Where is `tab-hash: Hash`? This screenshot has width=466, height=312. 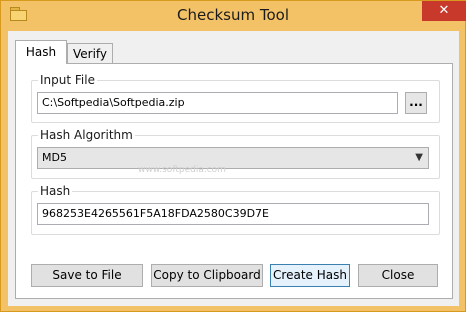
tab-hash: Hash is located at coordinates (41, 52).